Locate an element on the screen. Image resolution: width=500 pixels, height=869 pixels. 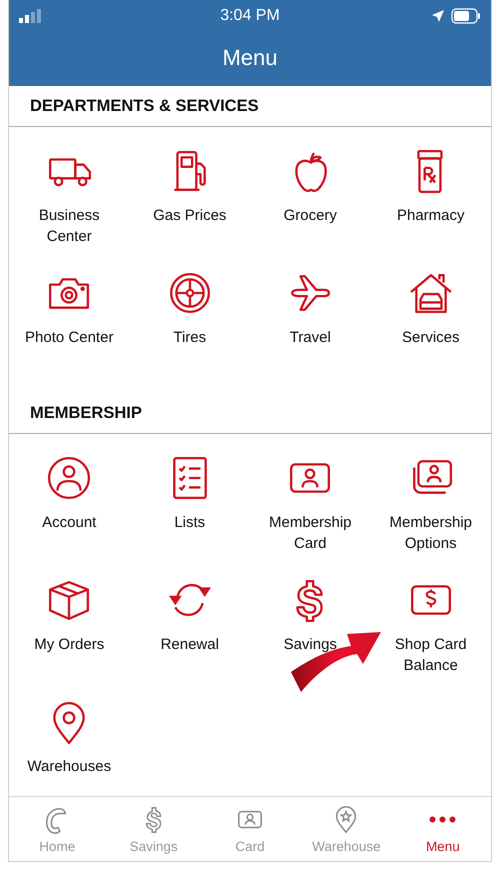
page-title: Menu is located at coordinates (250, 58).